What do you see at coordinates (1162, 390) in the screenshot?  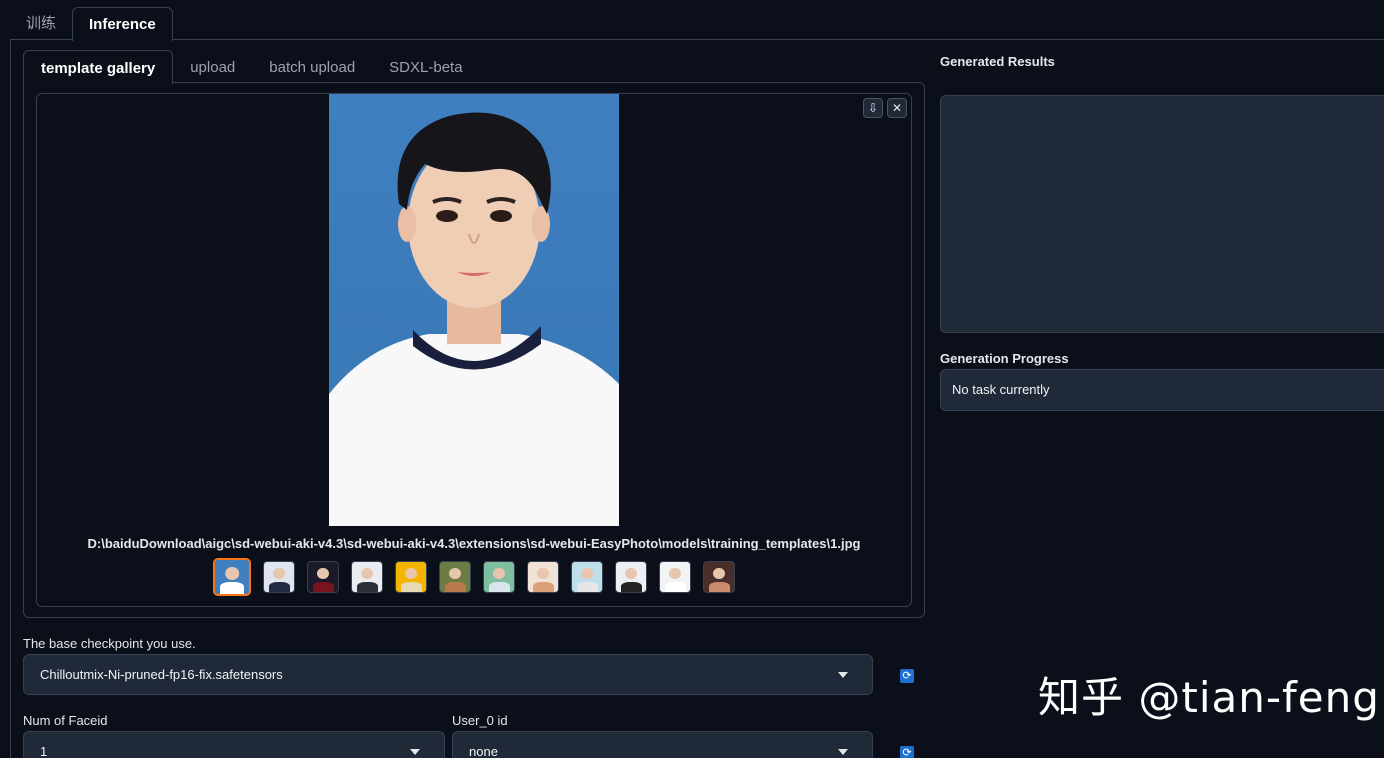 I see `generation-progress-box: No task currently` at bounding box center [1162, 390].